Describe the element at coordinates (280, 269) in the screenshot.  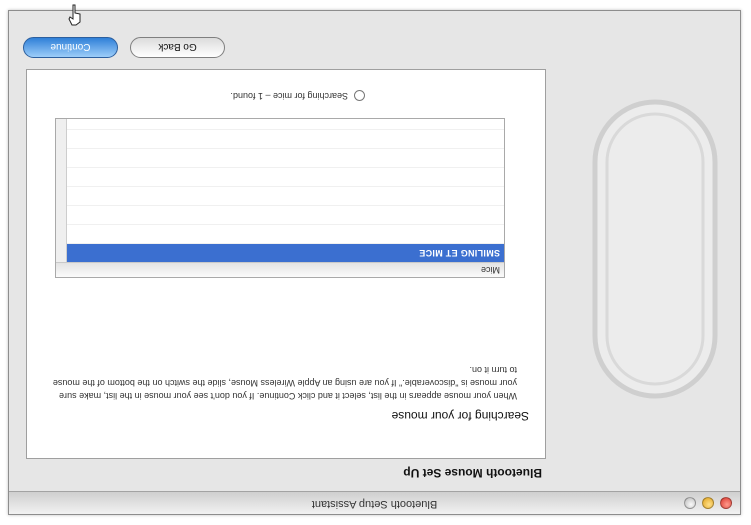
I see `list-column-header: Mice` at that location.